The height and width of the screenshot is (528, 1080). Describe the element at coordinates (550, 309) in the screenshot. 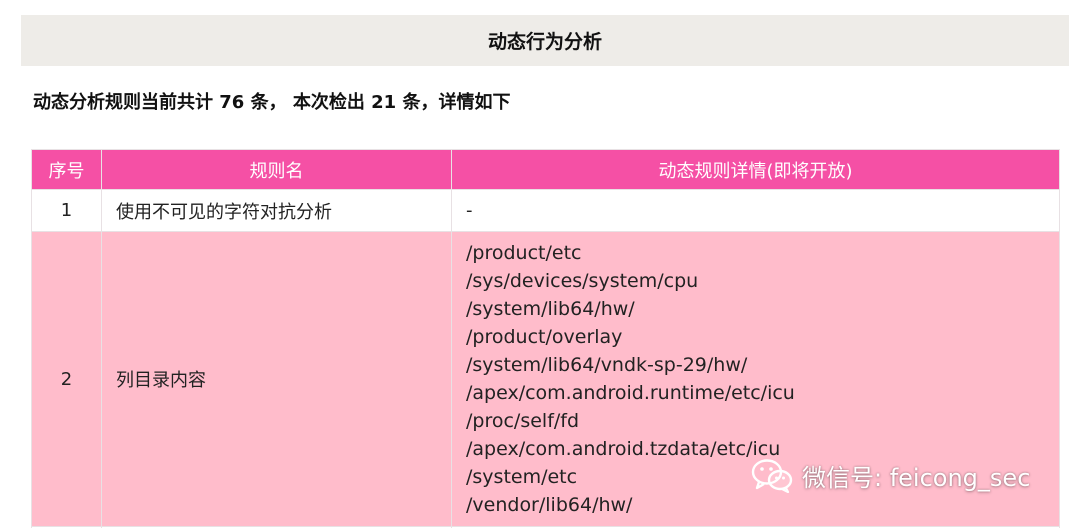

I see `path-item: /system/lib64/hw/` at that location.